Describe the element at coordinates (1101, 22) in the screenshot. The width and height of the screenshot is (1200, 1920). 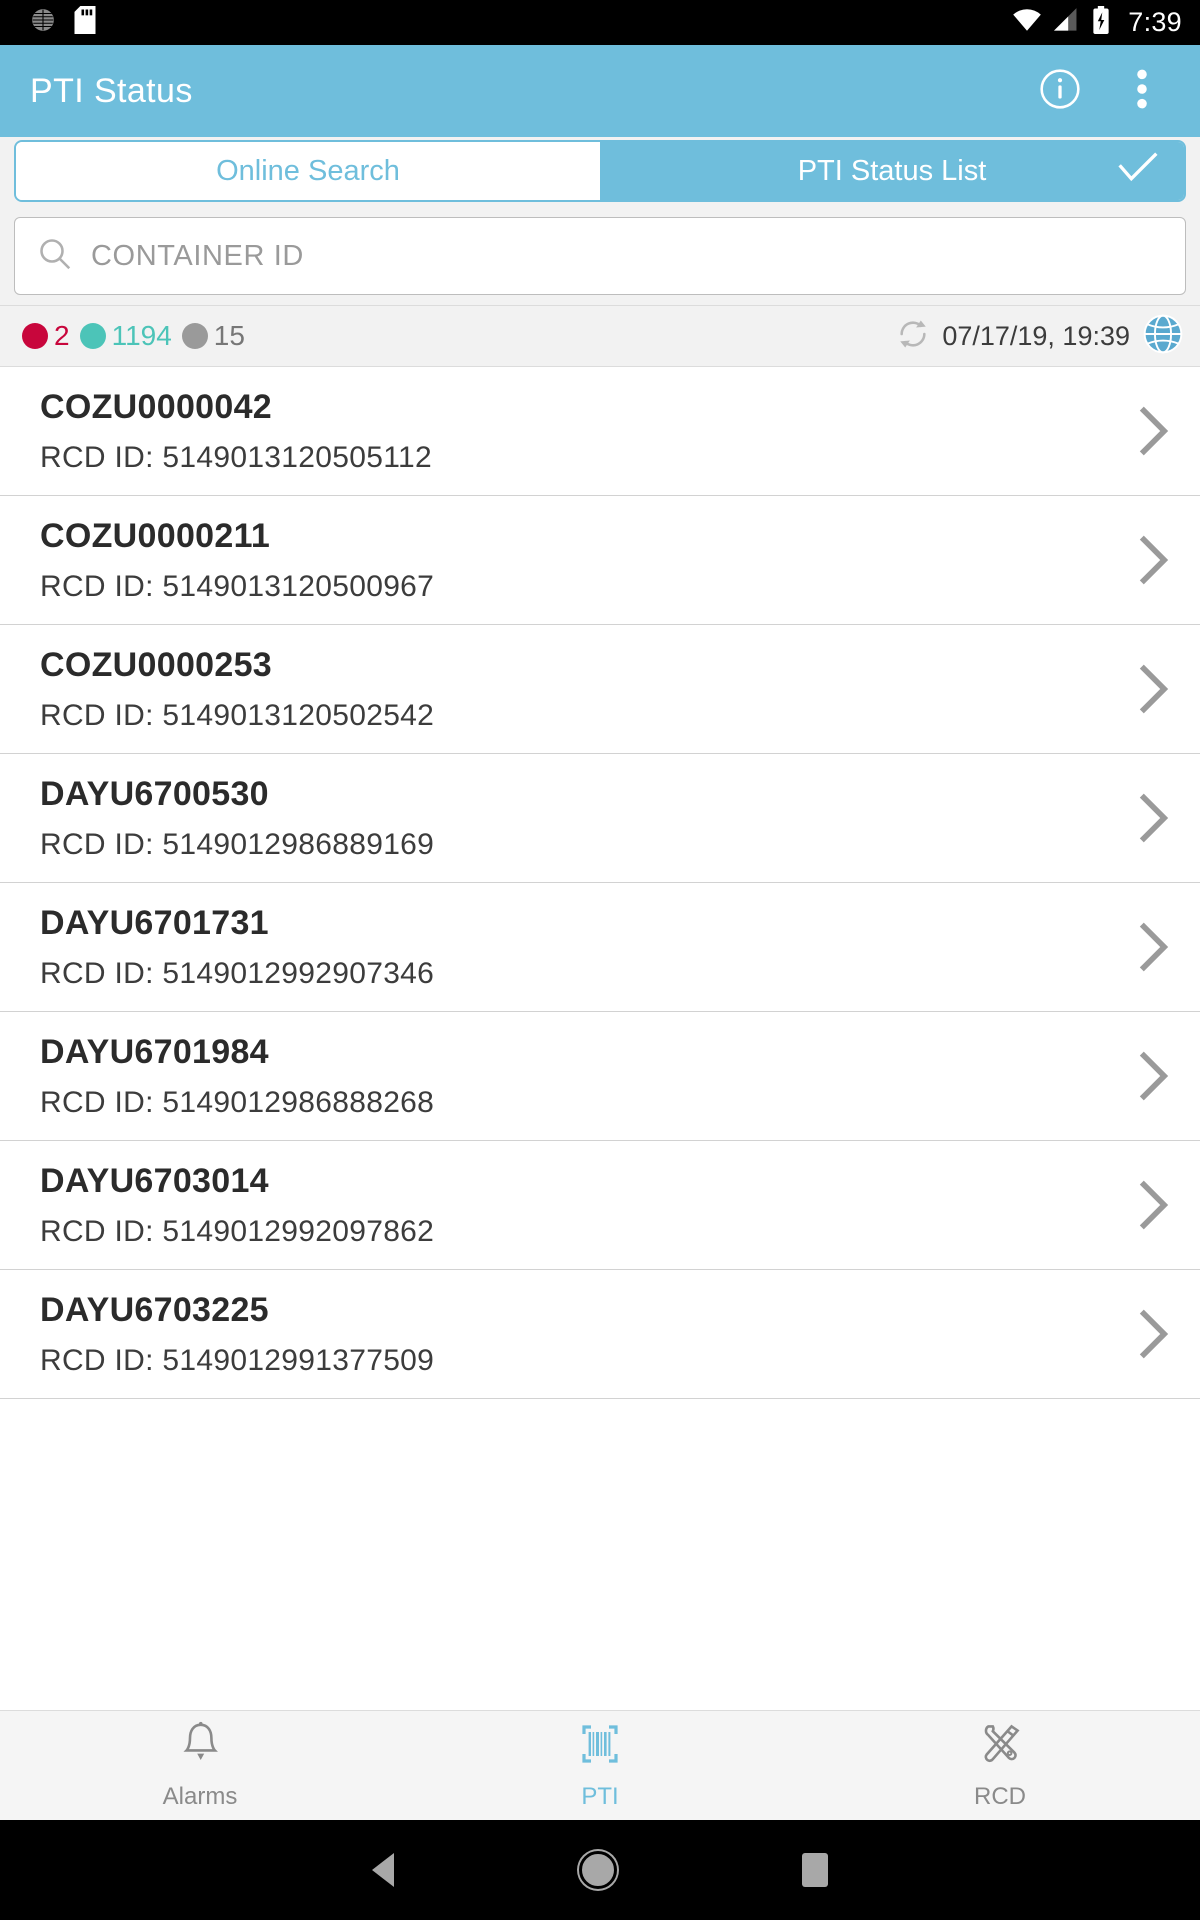
I see `battery-charging-icon` at that location.